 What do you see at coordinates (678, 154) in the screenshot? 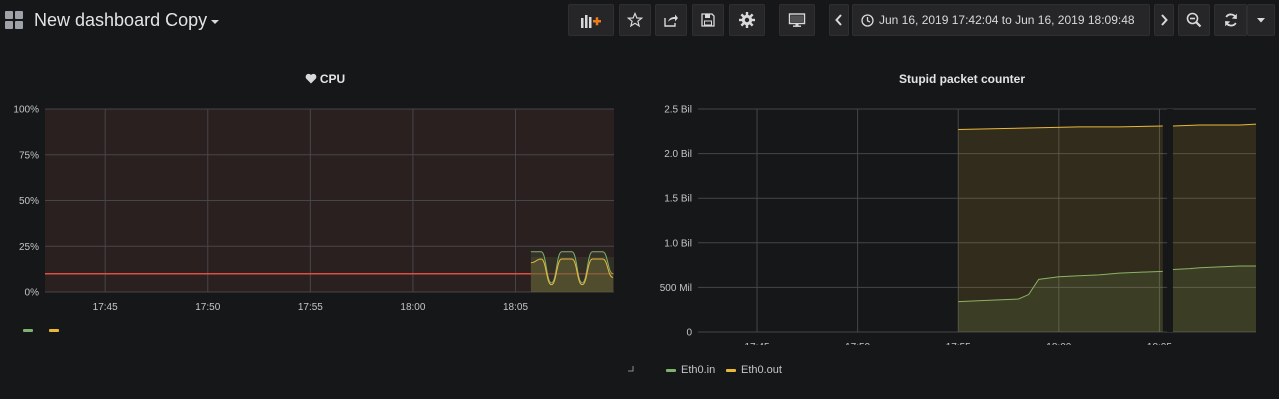
I see `y-tick-label: 2.0 Bil` at bounding box center [678, 154].